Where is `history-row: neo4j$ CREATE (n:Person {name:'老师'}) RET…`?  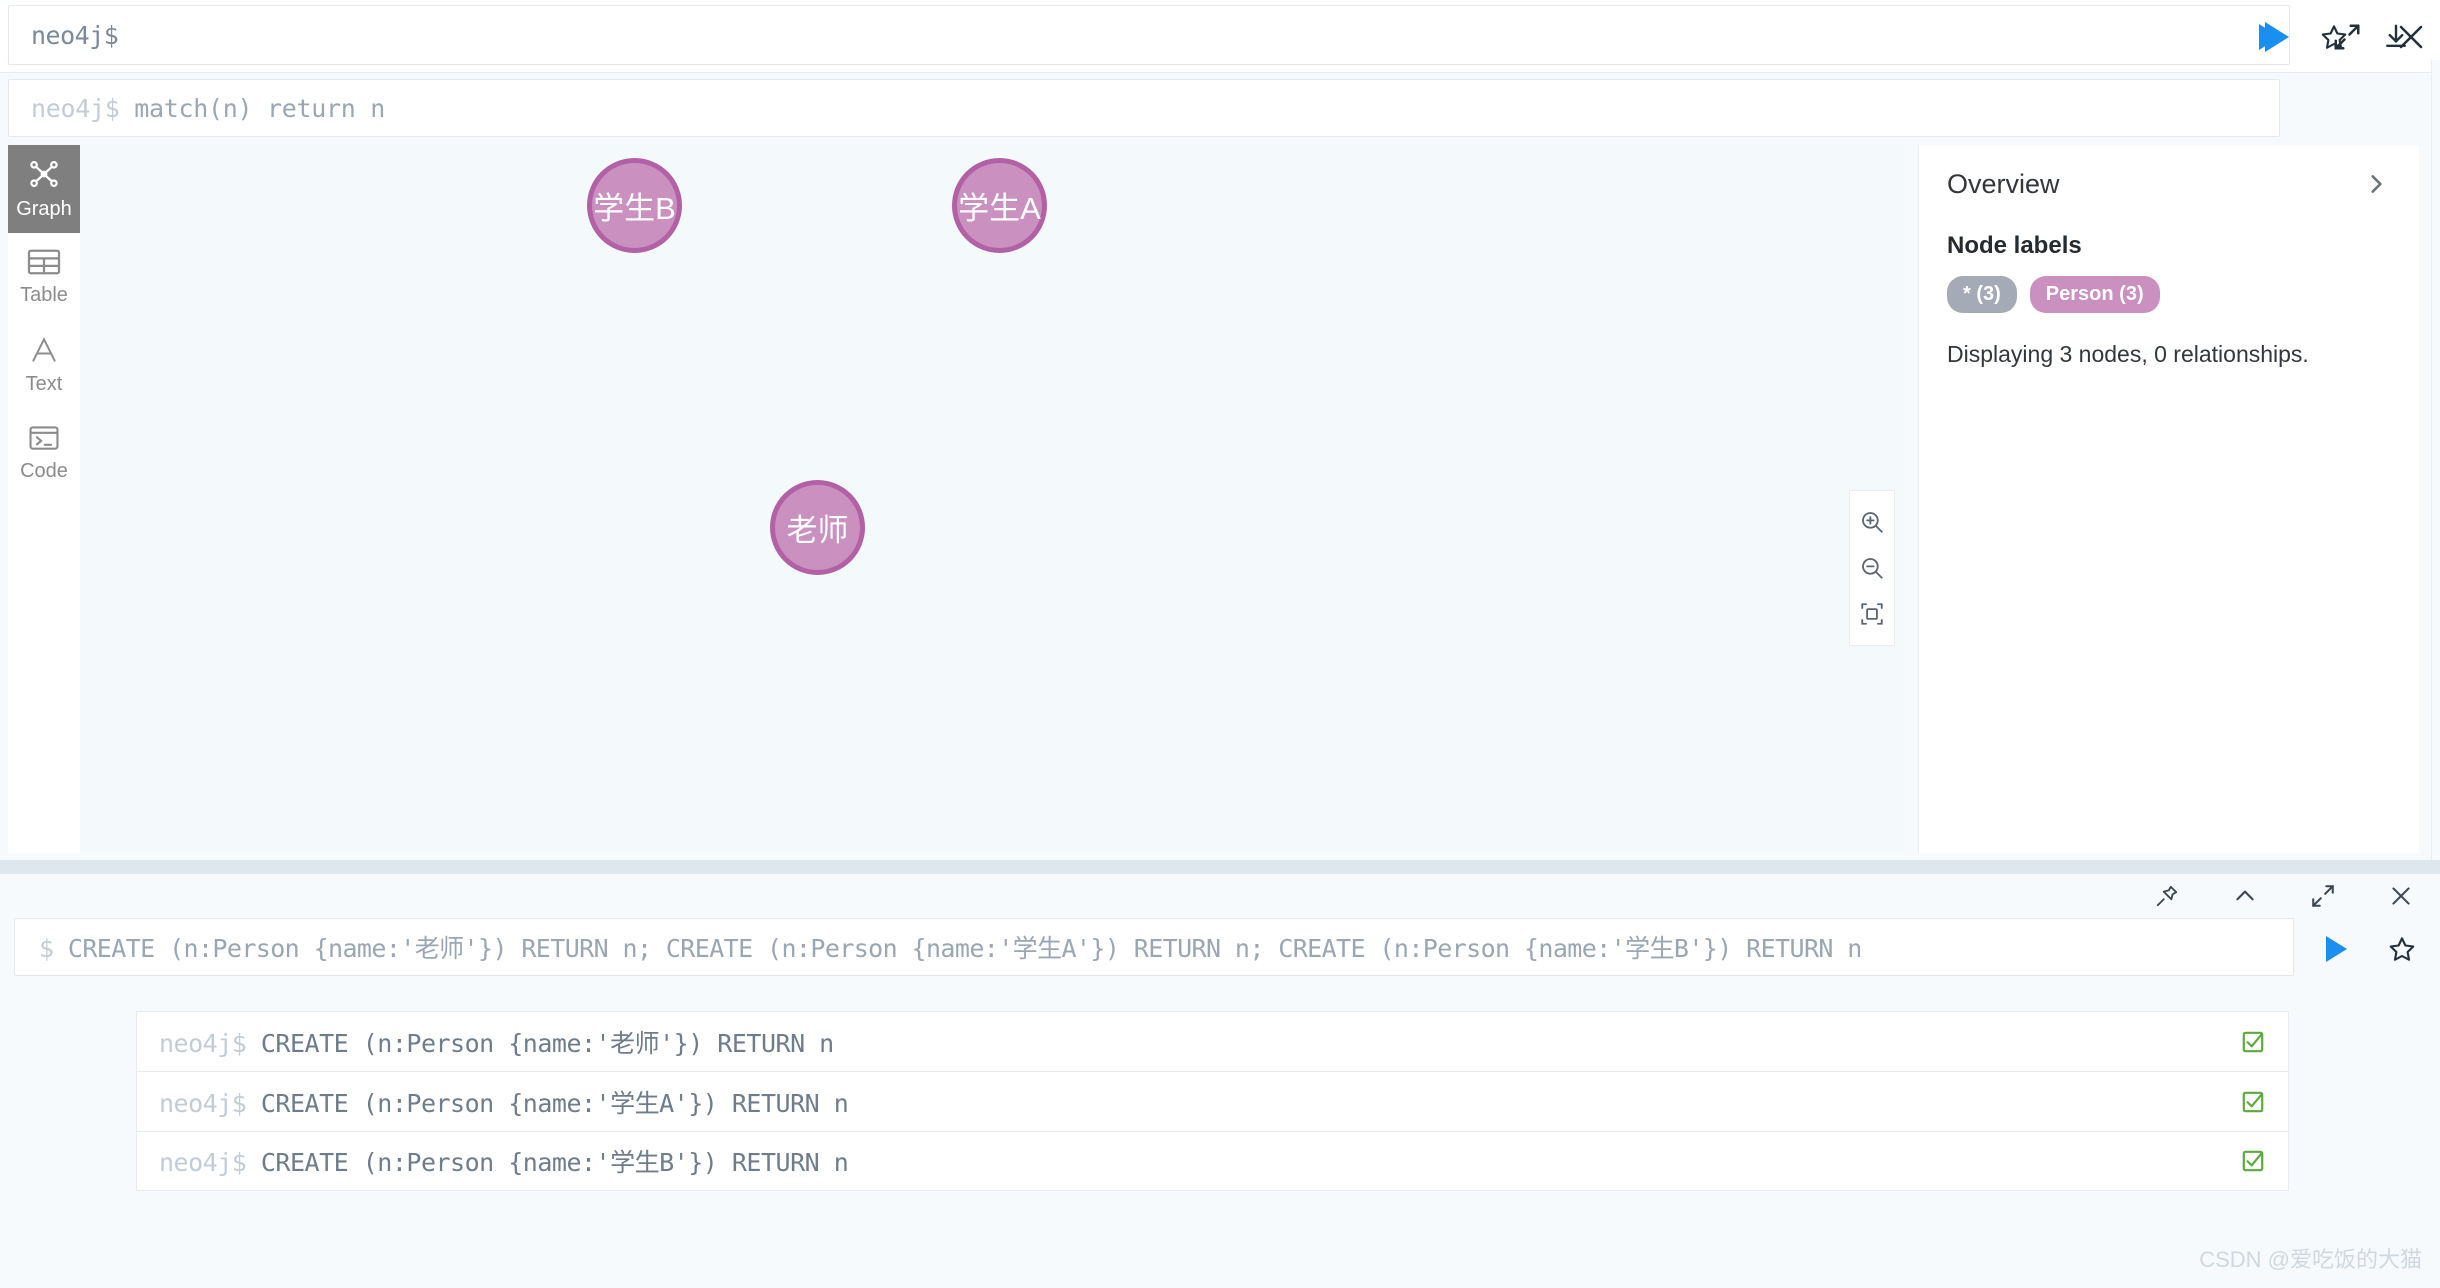
history-row: neo4j$ CREATE (n:Person {name:'老师'}) RET… is located at coordinates (1212, 1041).